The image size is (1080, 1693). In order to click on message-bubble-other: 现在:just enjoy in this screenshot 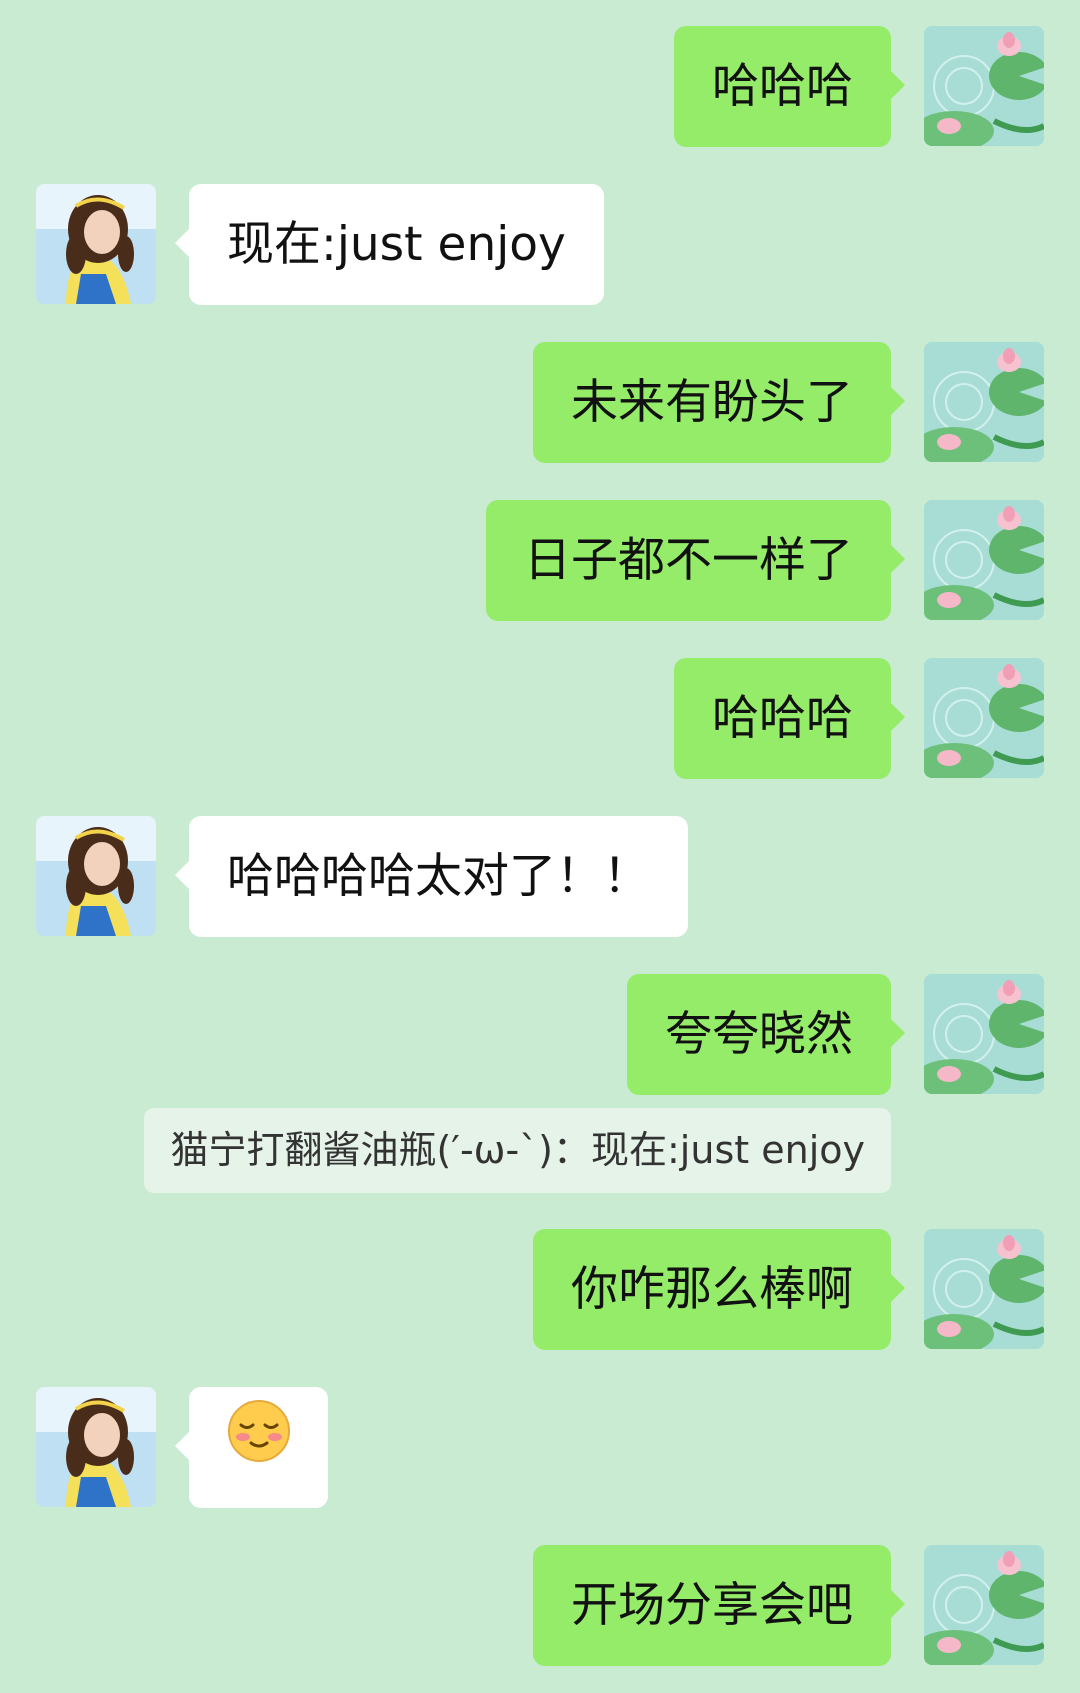, I will do `click(389, 244)`.